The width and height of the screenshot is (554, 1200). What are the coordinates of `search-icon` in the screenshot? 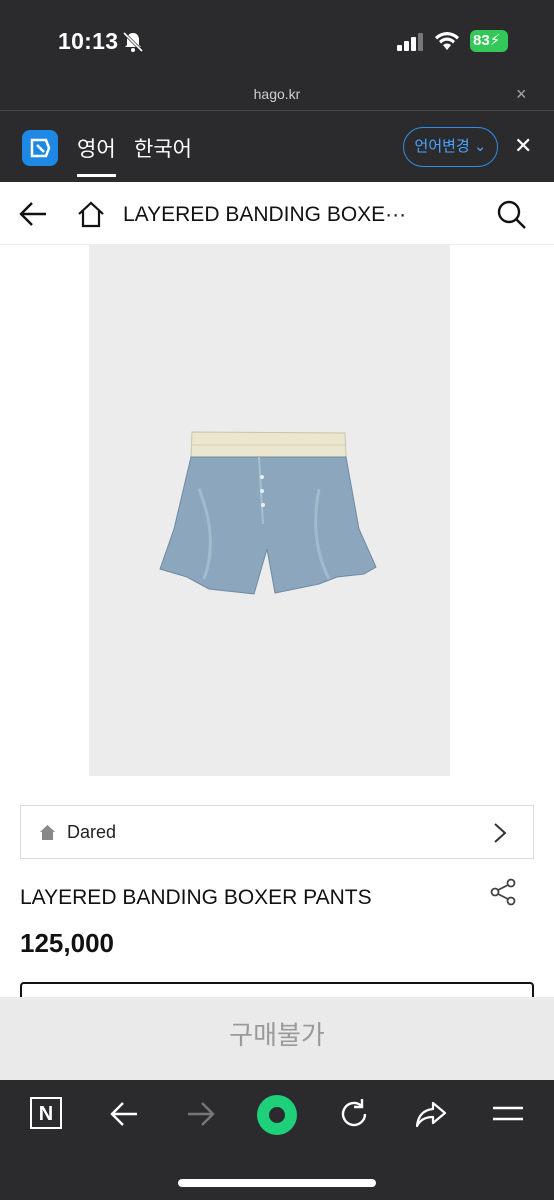 It's located at (511, 214).